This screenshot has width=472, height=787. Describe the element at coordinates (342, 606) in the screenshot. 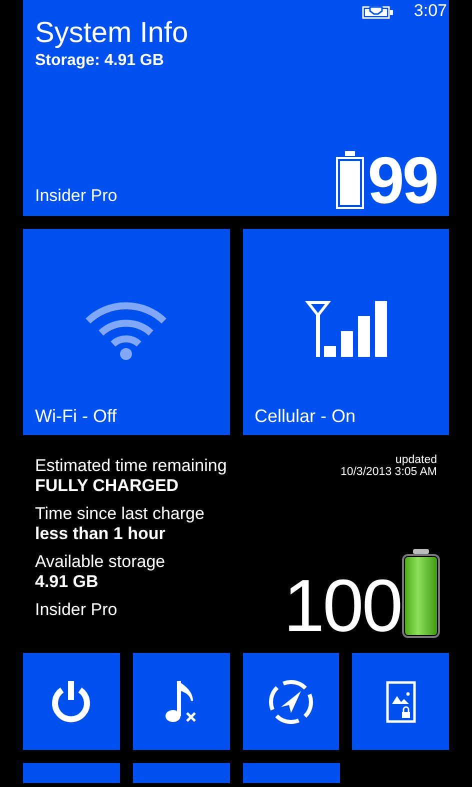

I see `battery-percent: 100` at that location.